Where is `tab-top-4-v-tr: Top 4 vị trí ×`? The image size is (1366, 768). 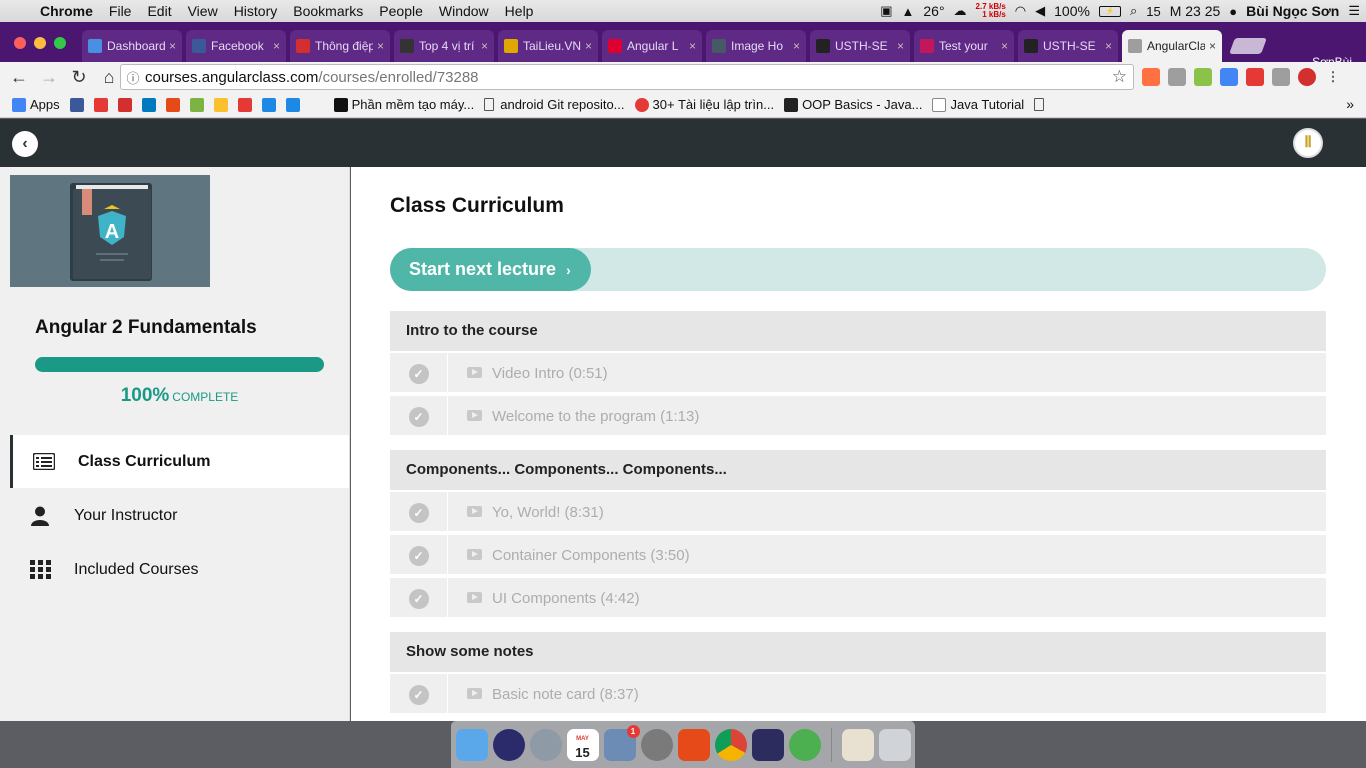
tab-top-4-v-tr: Top 4 vị trí × is located at coordinates (444, 46).